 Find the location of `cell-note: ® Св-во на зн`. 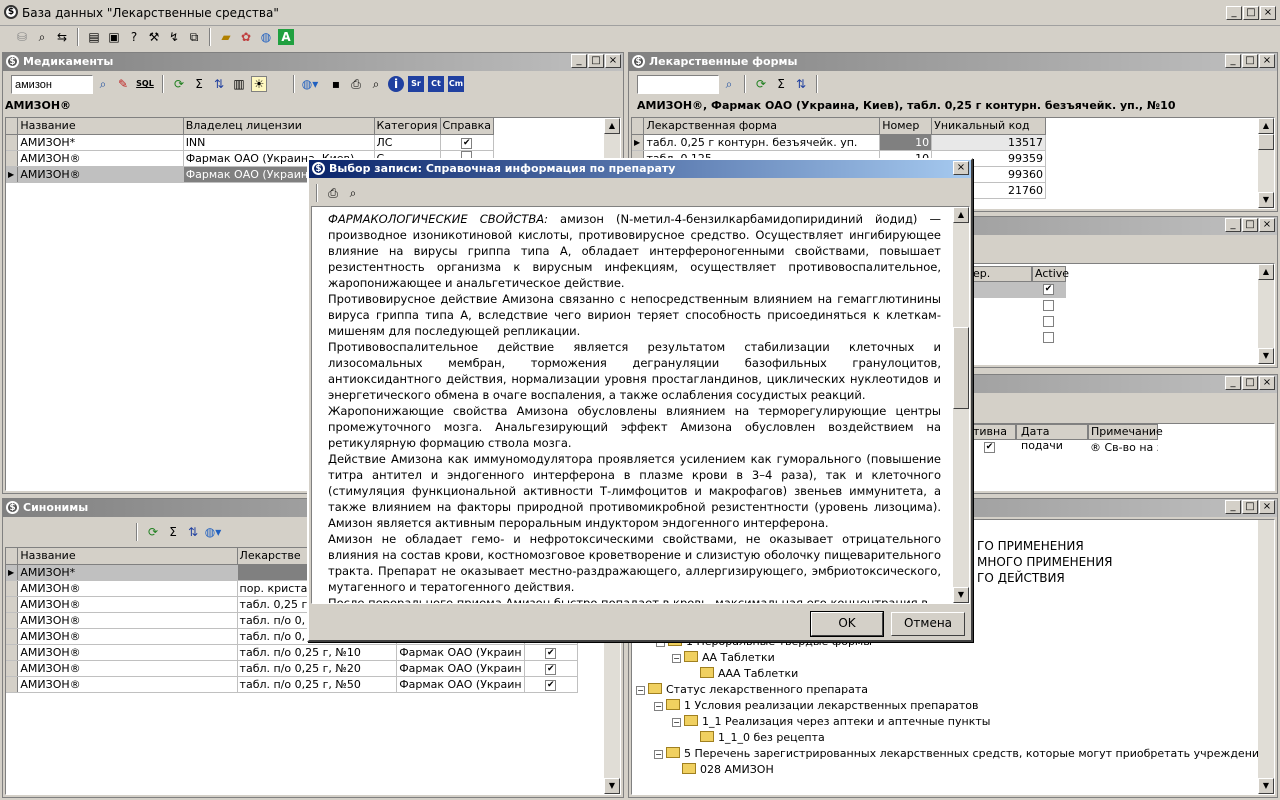

cell-note: ® Св-во на зн is located at coordinates (1124, 447).